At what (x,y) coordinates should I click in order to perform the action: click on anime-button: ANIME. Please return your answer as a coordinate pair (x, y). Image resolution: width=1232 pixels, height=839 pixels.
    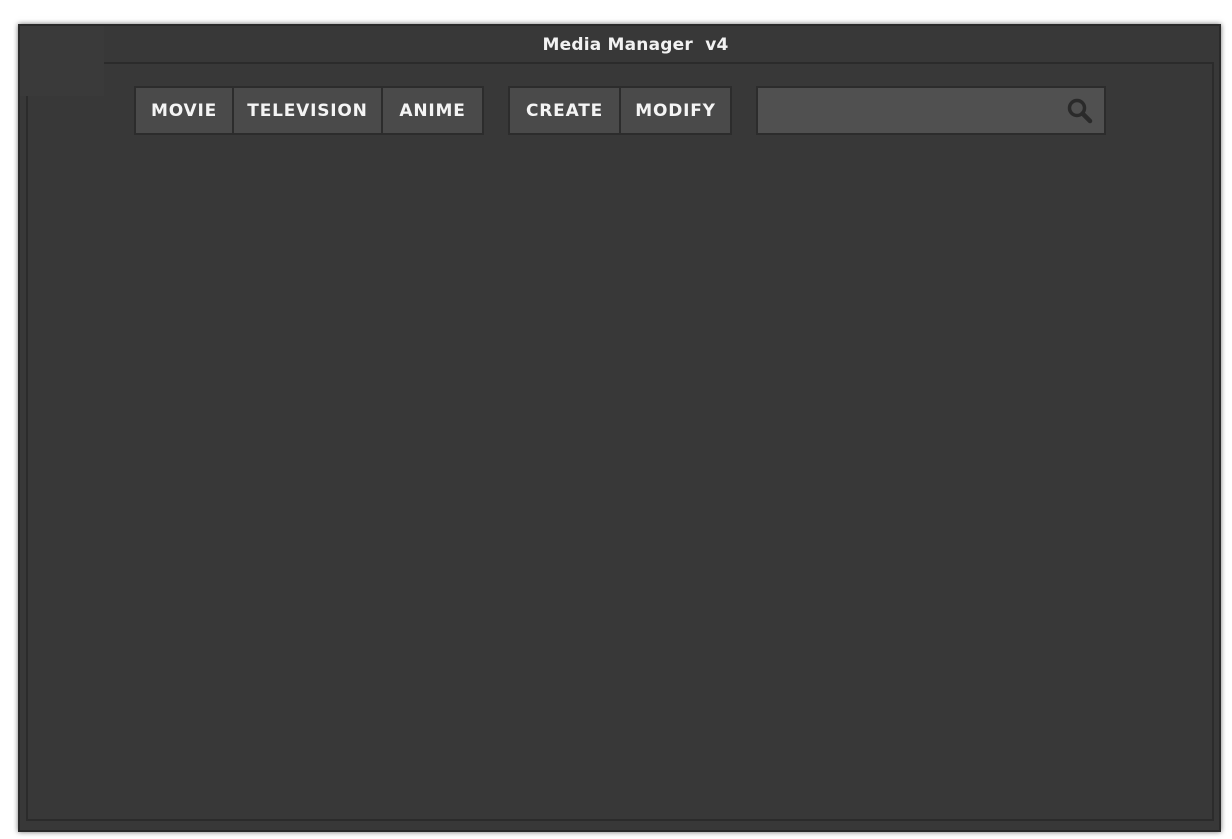
    Looking at the image, I should click on (431, 110).